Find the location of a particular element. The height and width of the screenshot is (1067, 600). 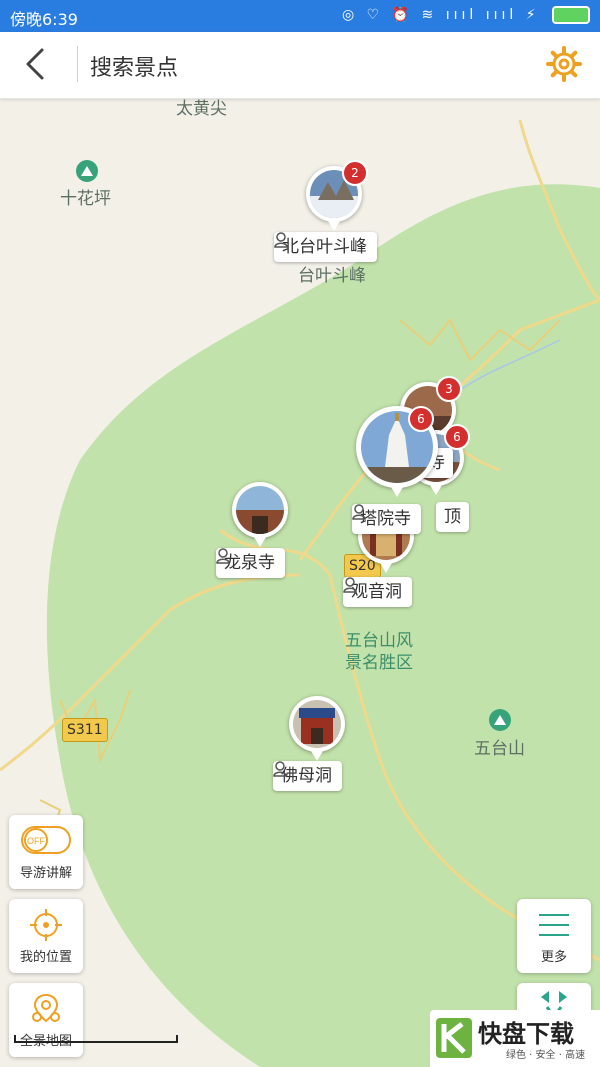

back-button is located at coordinates (36, 64).